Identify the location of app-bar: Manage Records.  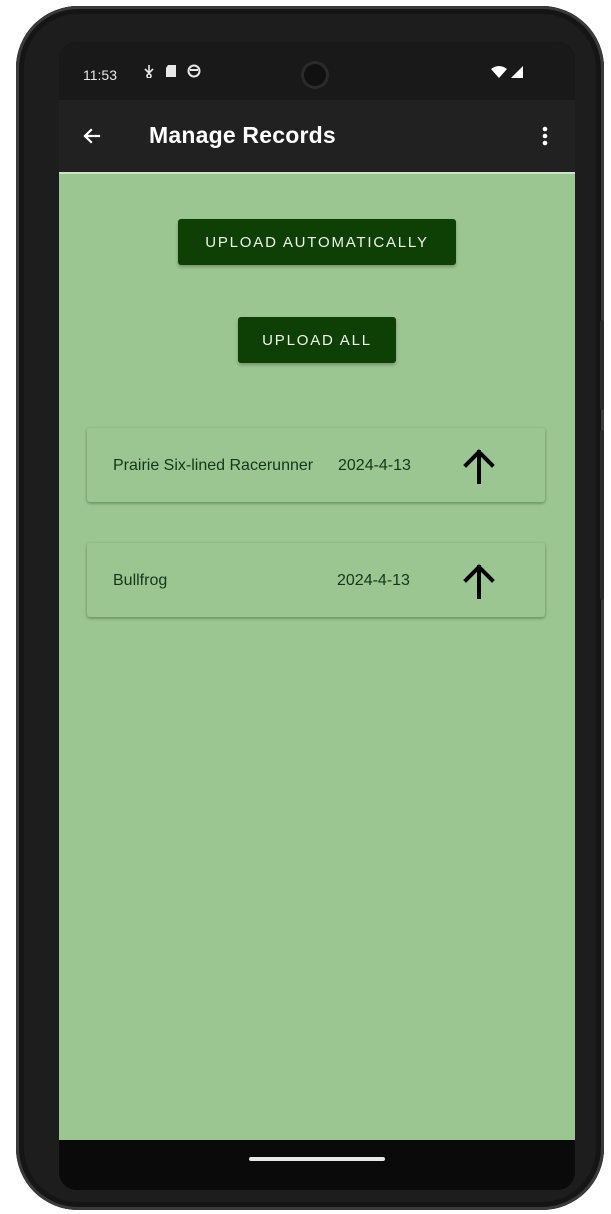
(317, 136).